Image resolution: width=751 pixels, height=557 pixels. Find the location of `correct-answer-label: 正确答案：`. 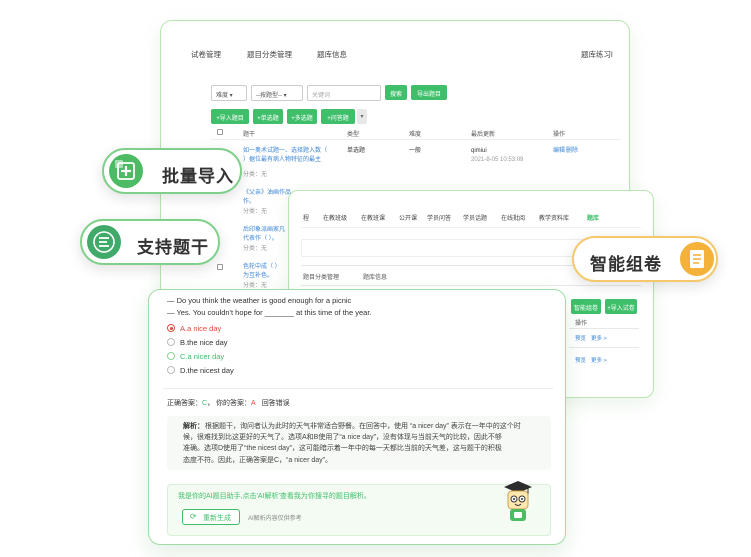

correct-answer-label: 正确答案： is located at coordinates (184, 403).